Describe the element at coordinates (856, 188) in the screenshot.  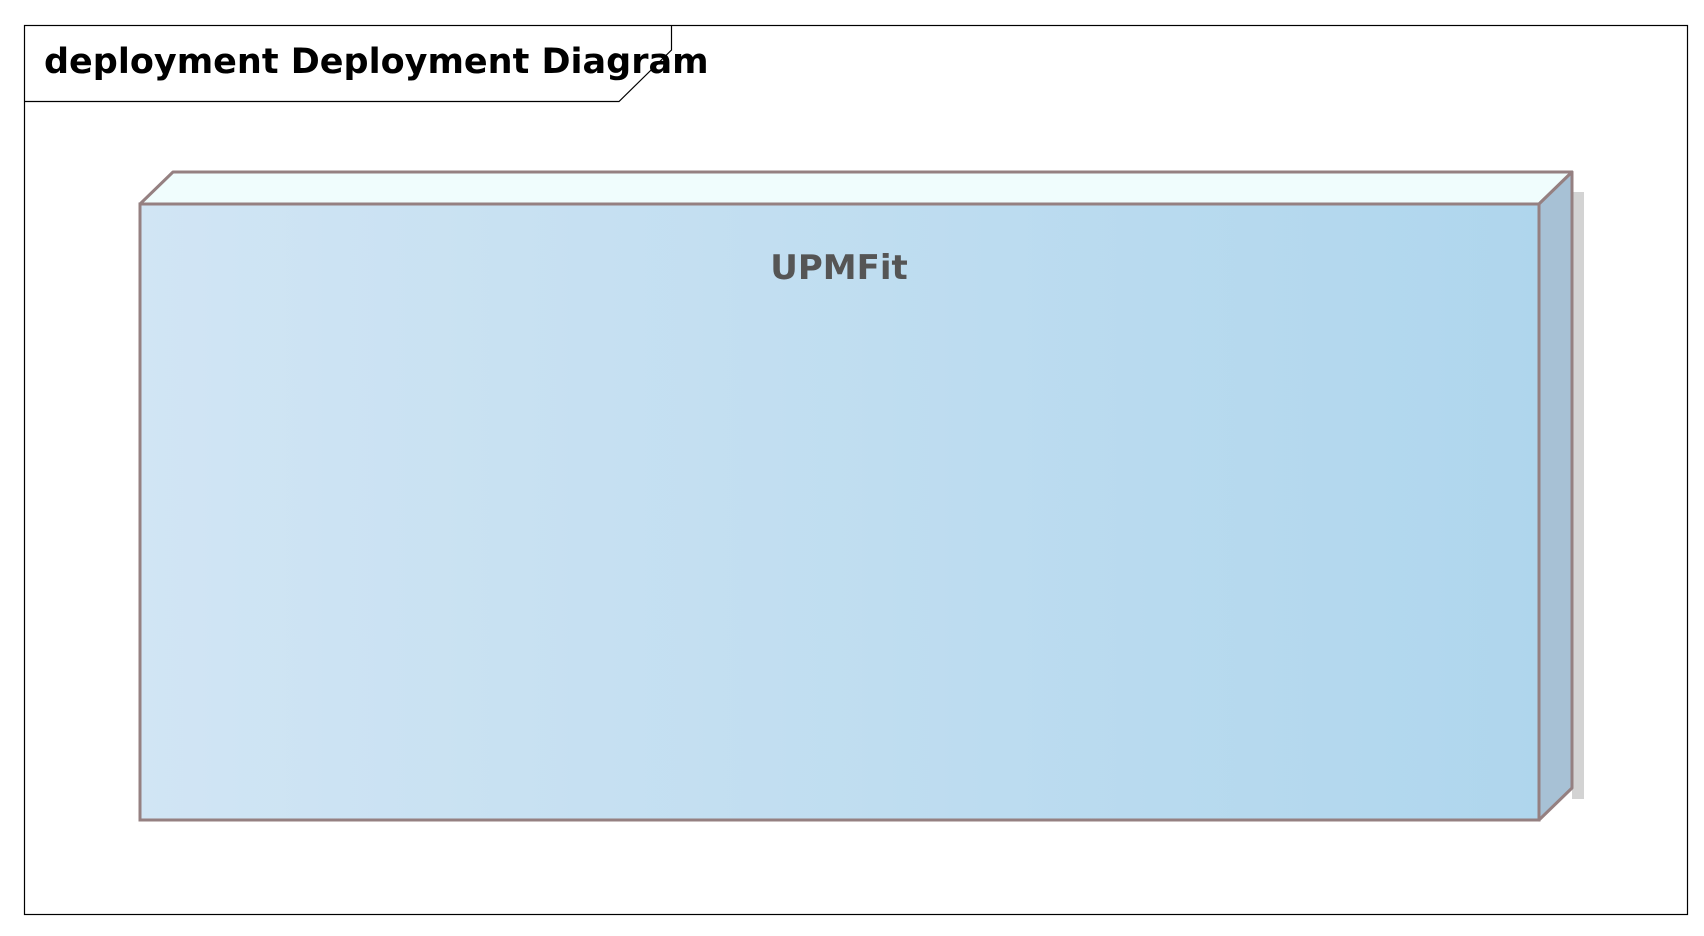
I see `node-top-face` at that location.